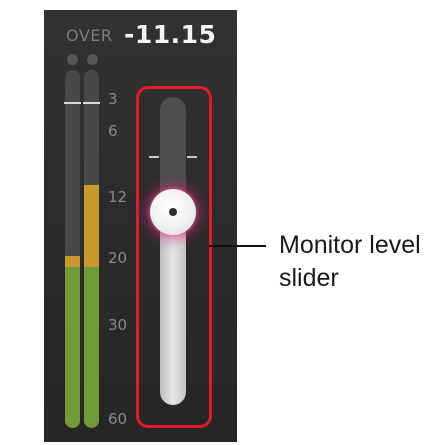 The image size is (440, 445). I want to click on knob-center-dot, so click(173, 211).